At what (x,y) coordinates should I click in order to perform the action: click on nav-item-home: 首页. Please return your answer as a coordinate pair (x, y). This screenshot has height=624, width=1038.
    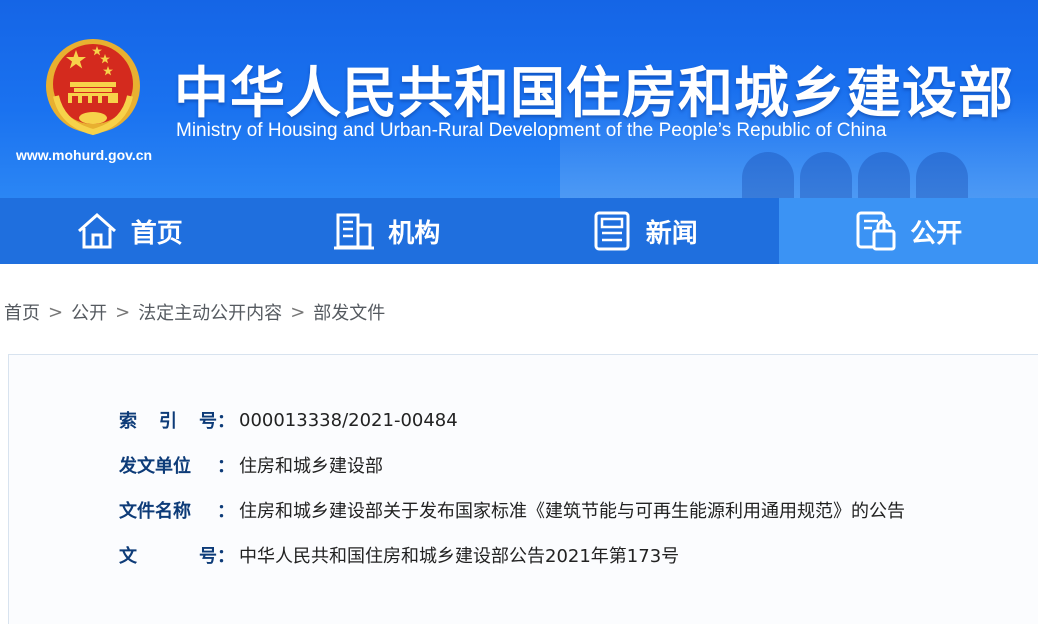
    Looking at the image, I should click on (129, 231).